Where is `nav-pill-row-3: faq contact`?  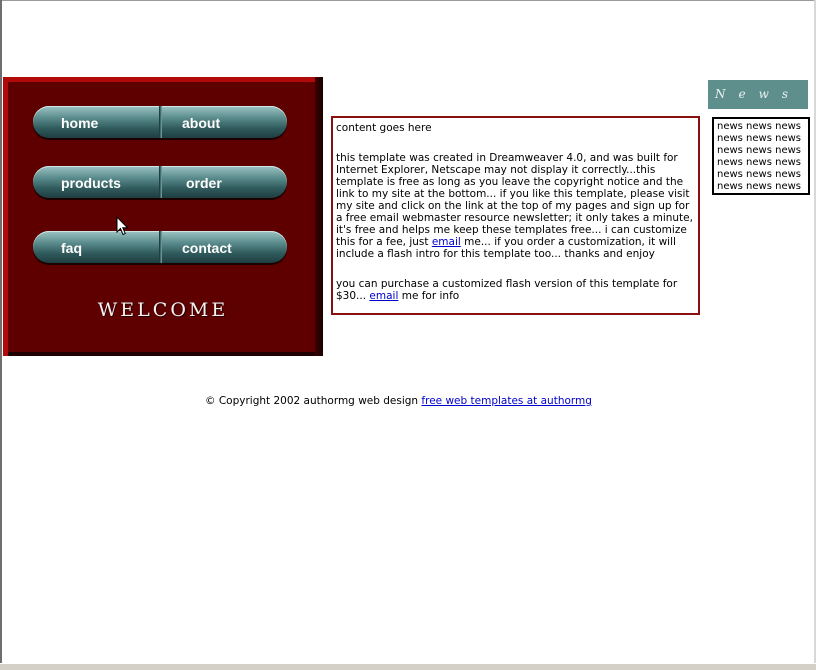
nav-pill-row-3: faq contact is located at coordinates (160, 247).